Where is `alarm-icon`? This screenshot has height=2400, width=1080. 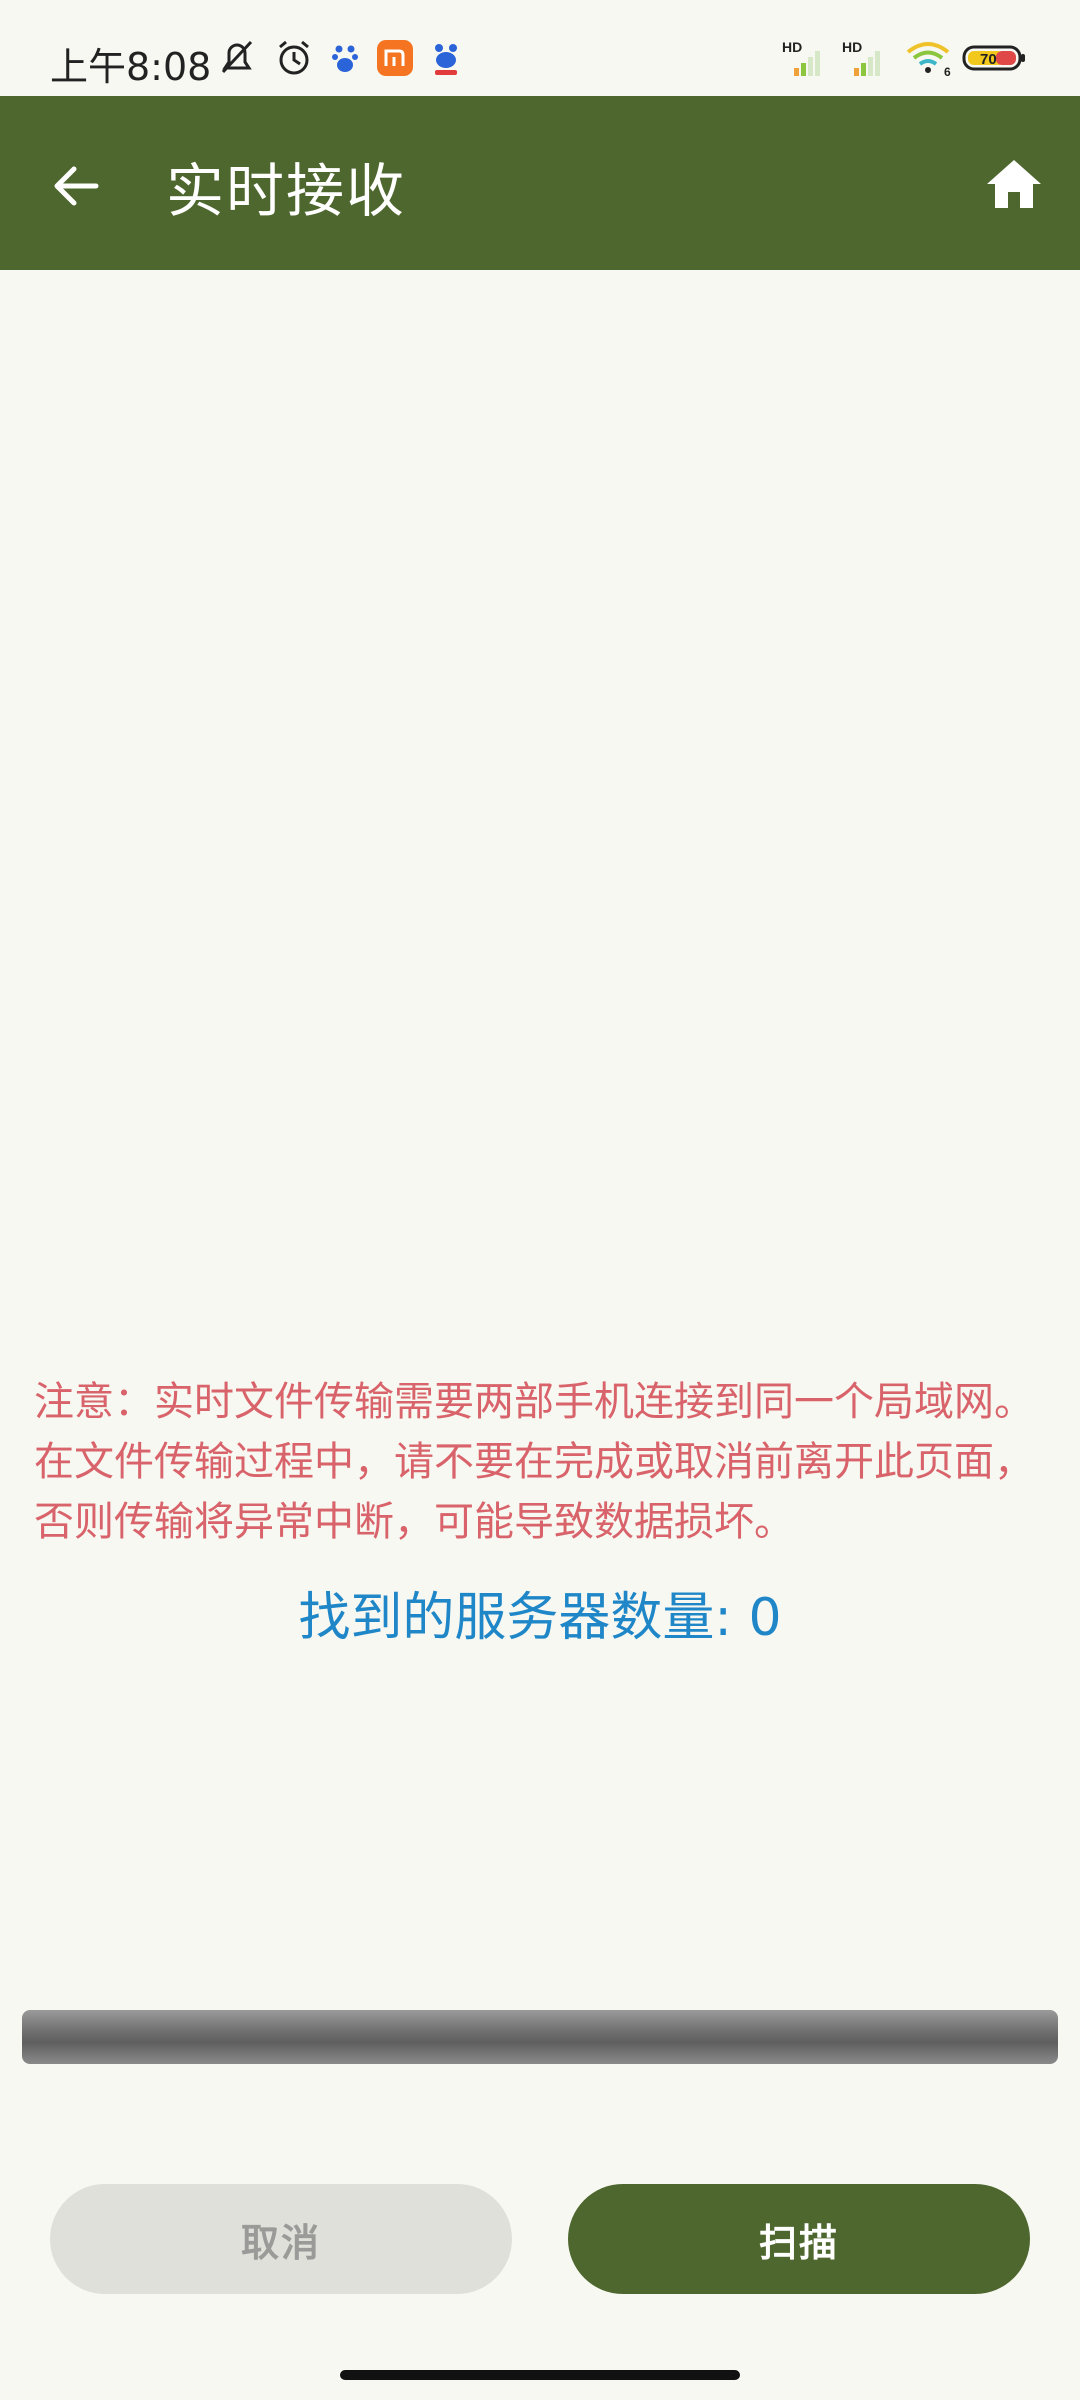 alarm-icon is located at coordinates (294, 58).